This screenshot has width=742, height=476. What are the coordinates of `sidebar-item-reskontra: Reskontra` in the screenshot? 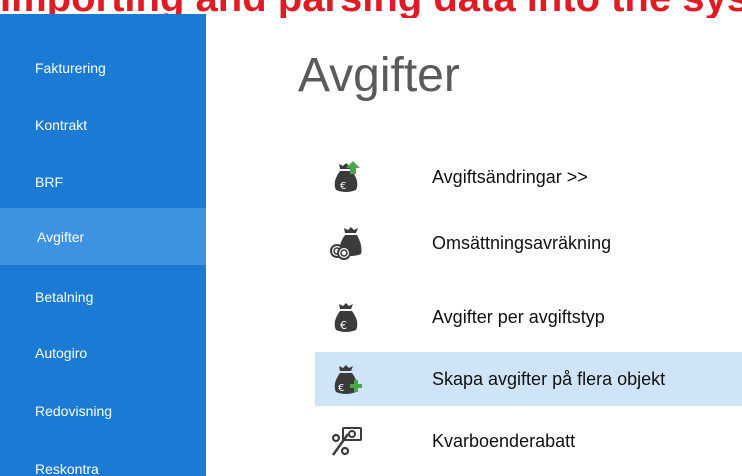 It's located at (103, 458).